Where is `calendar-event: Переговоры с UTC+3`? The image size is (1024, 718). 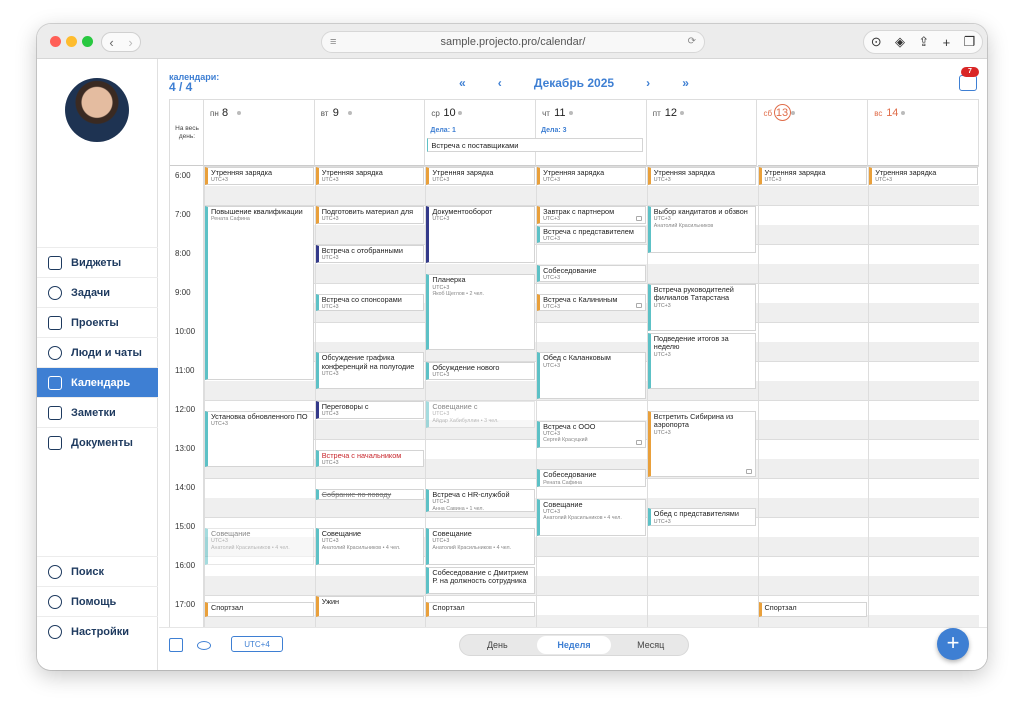
calendar-event: Переговоры с UTC+3 is located at coordinates (370, 410).